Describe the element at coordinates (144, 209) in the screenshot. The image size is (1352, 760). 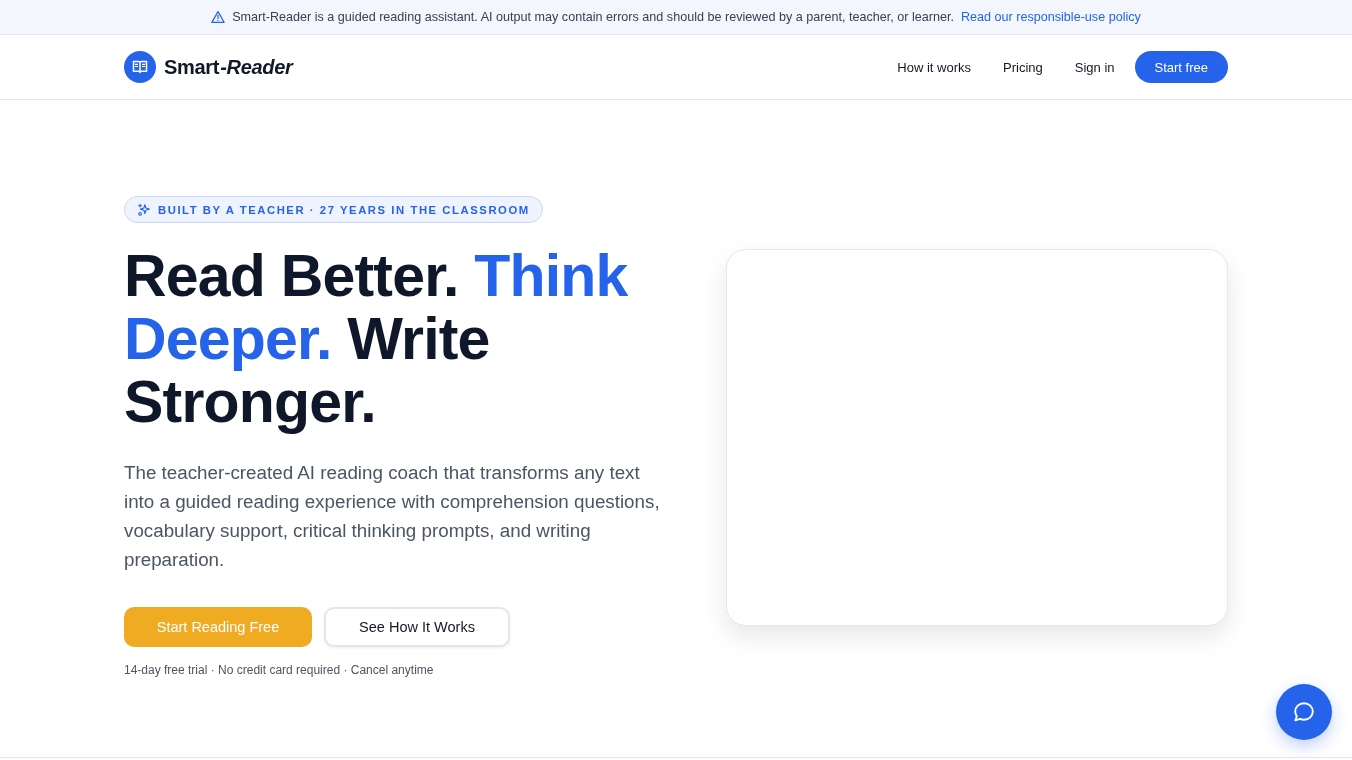
I see `sparkle-icon` at that location.